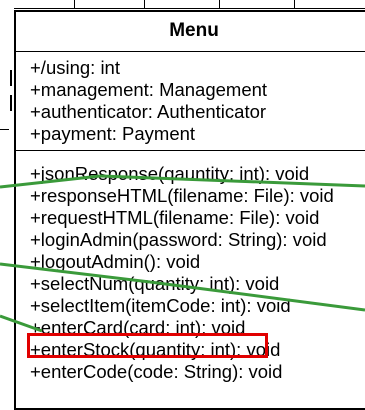 This screenshot has height=410, width=365. What do you see at coordinates (149, 89) in the screenshot?
I see `attribute-management: +management: Management` at bounding box center [149, 89].